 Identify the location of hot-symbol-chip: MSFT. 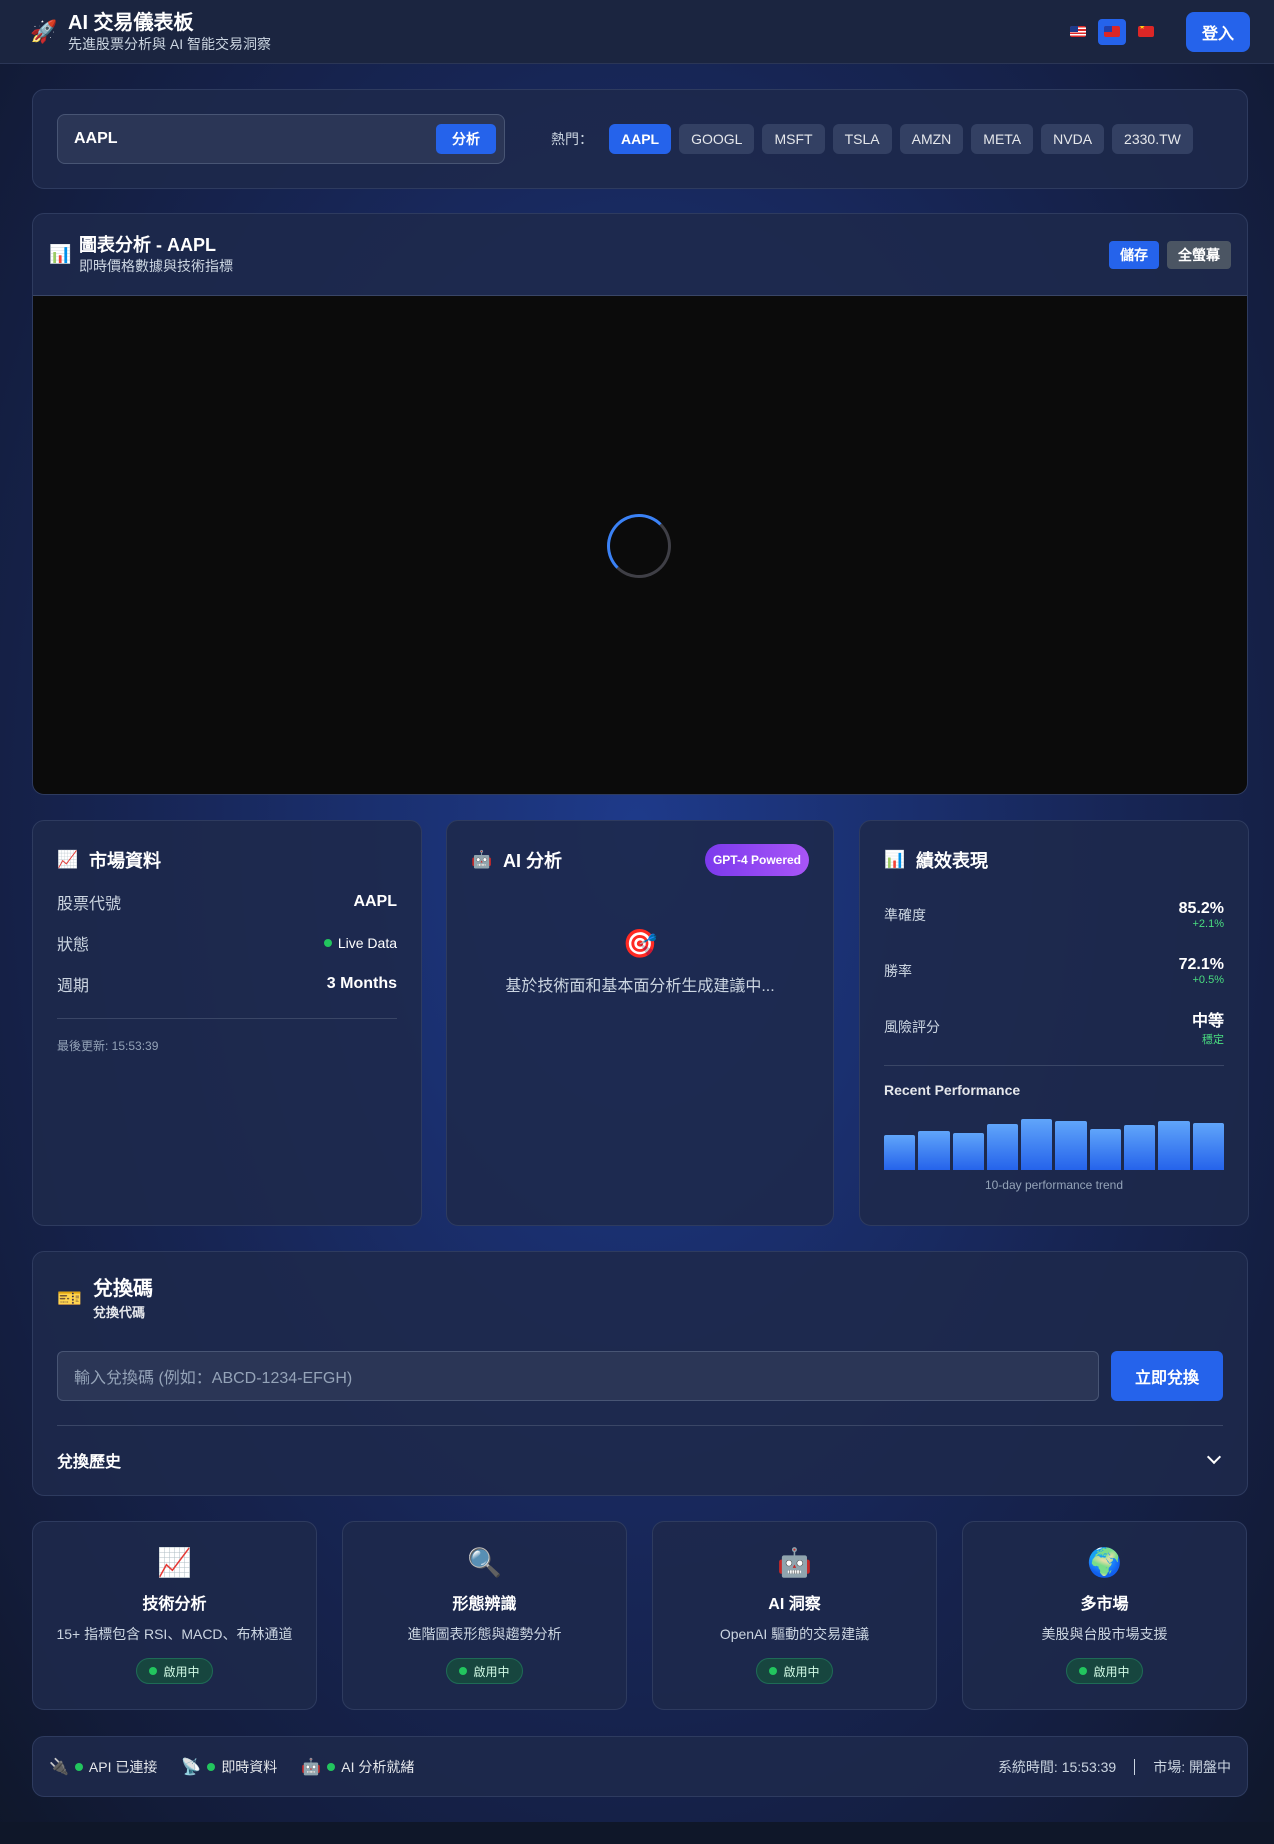
(793, 139).